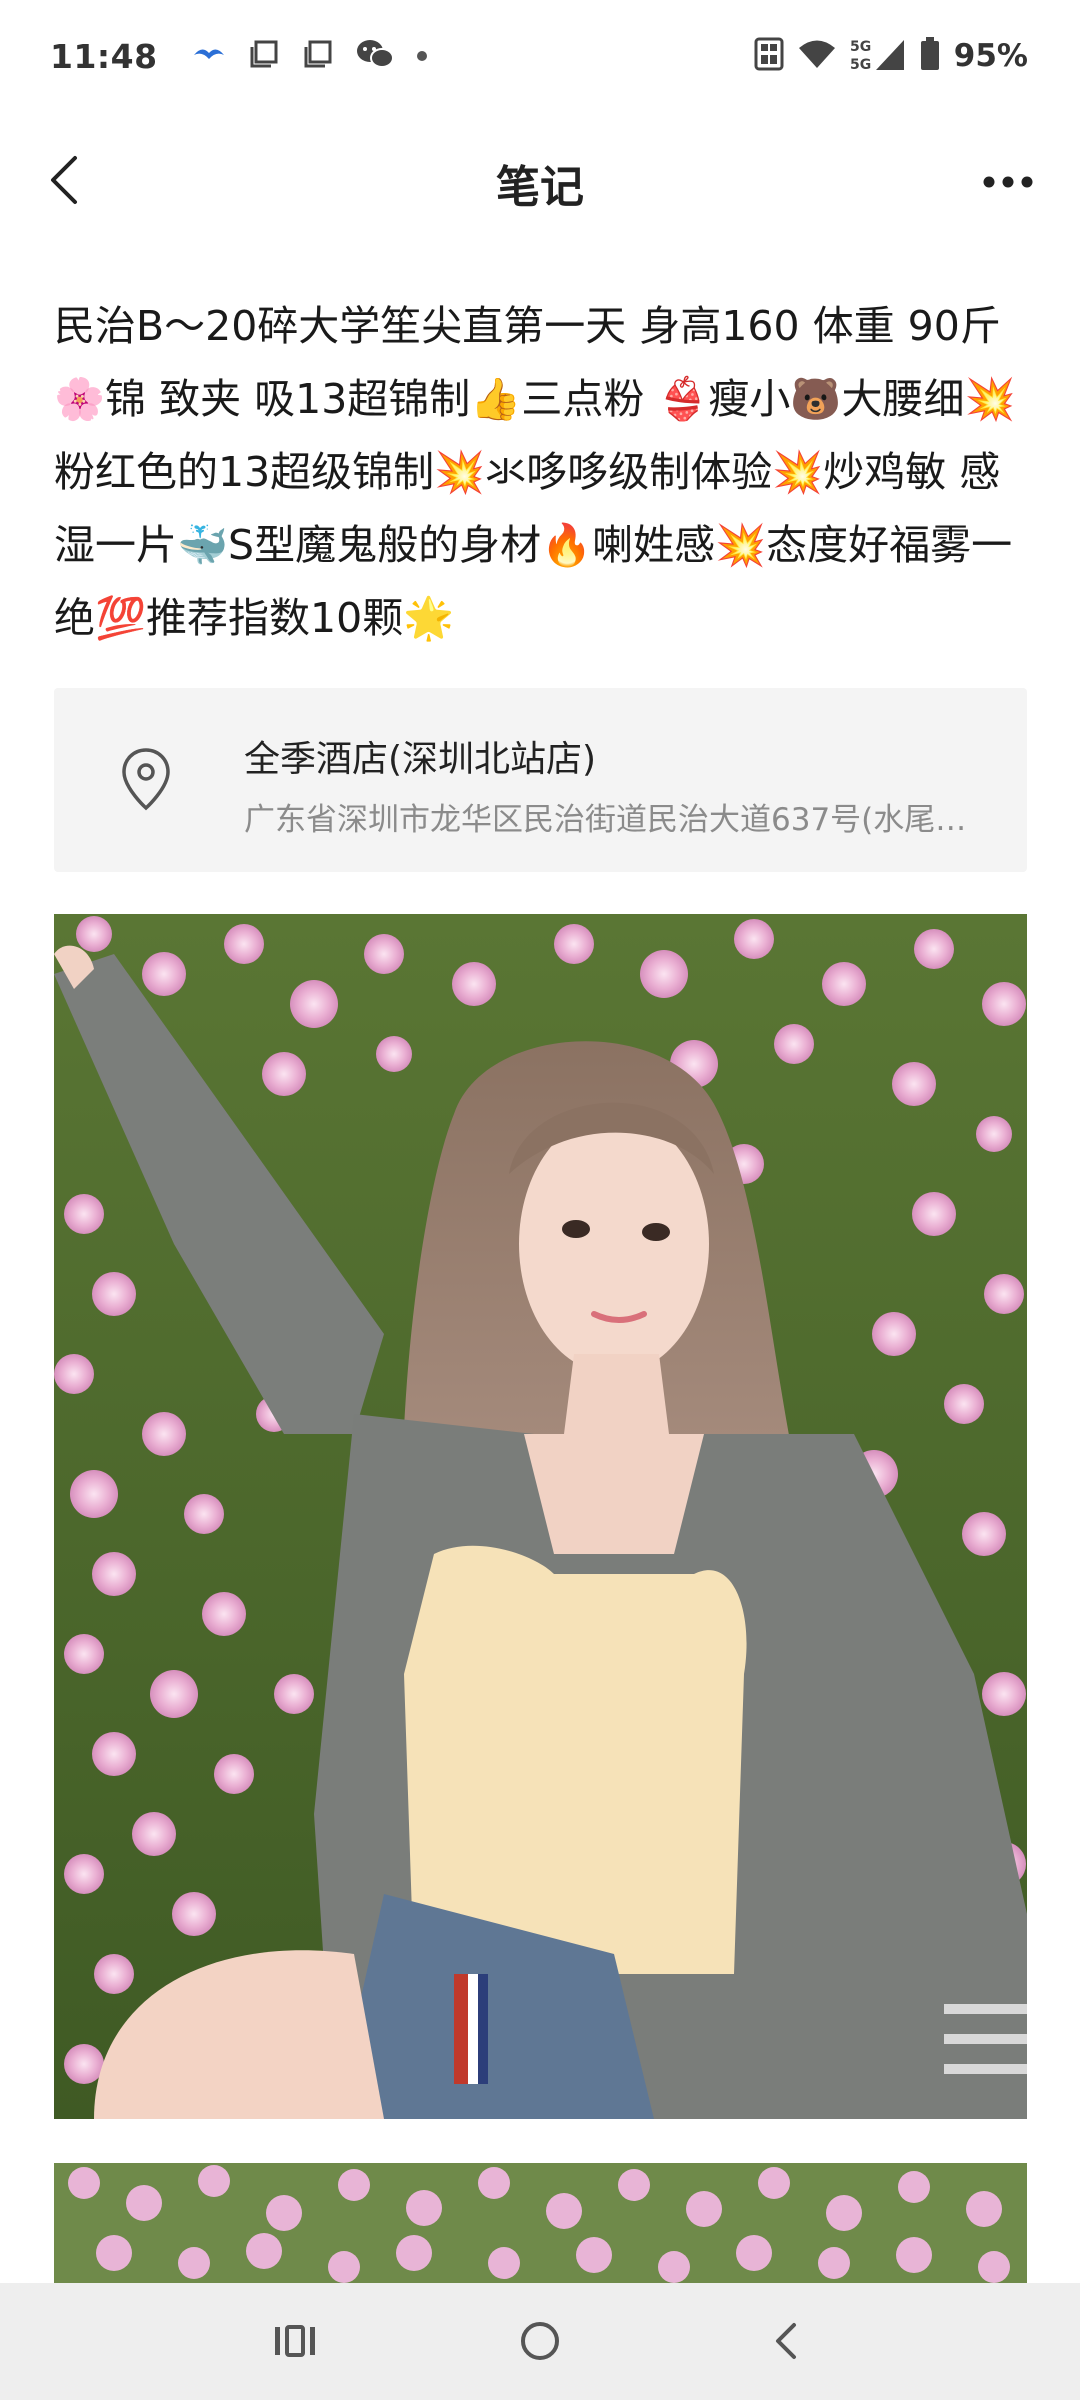 Image resolution: width=1080 pixels, height=2400 pixels. I want to click on notification-icons, so click(310, 56).